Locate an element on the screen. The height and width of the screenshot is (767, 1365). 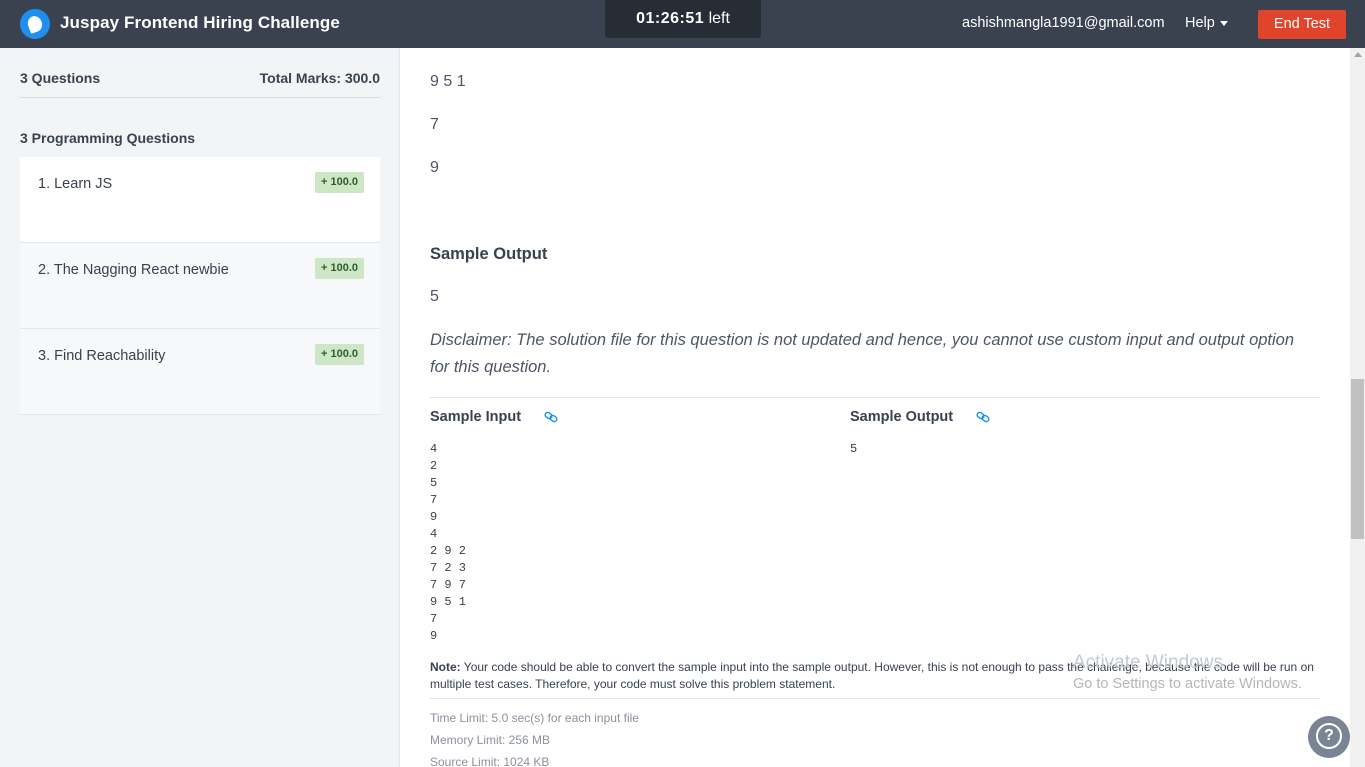
sample-output-block: 5 is located at coordinates (854, 449).